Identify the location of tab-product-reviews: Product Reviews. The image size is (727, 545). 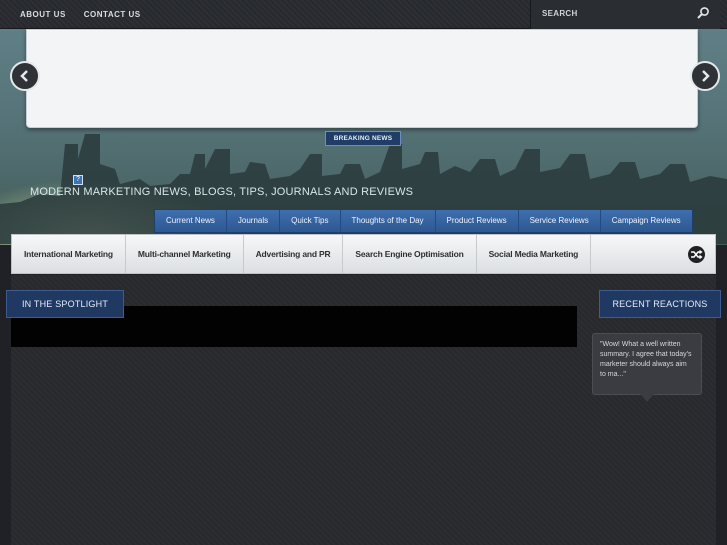
(477, 221).